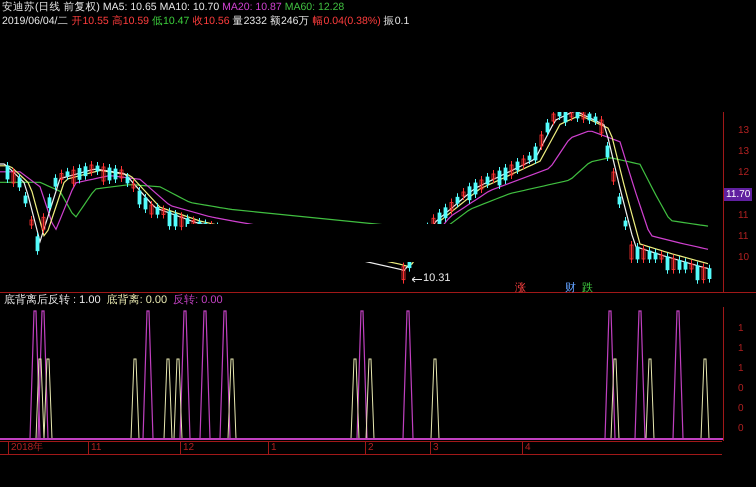 The width and height of the screenshot is (756, 487). Describe the element at coordinates (131, 21) in the screenshot. I see `quote-value: 高10.59` at that location.